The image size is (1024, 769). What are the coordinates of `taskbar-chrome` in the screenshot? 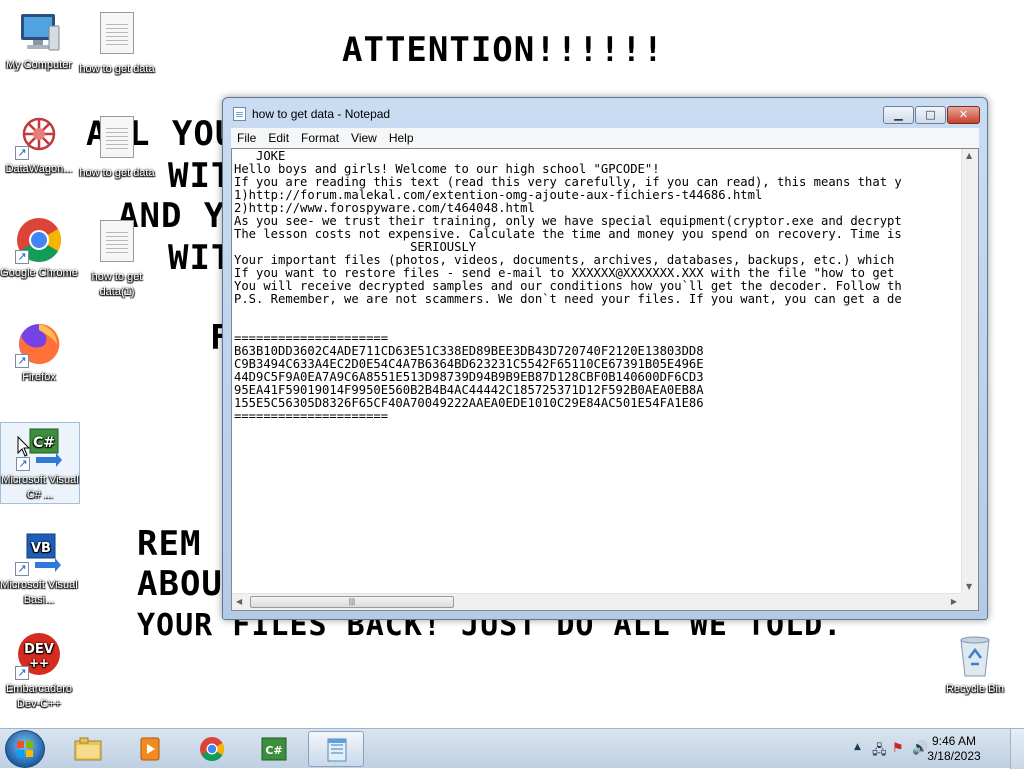 It's located at (212, 749).